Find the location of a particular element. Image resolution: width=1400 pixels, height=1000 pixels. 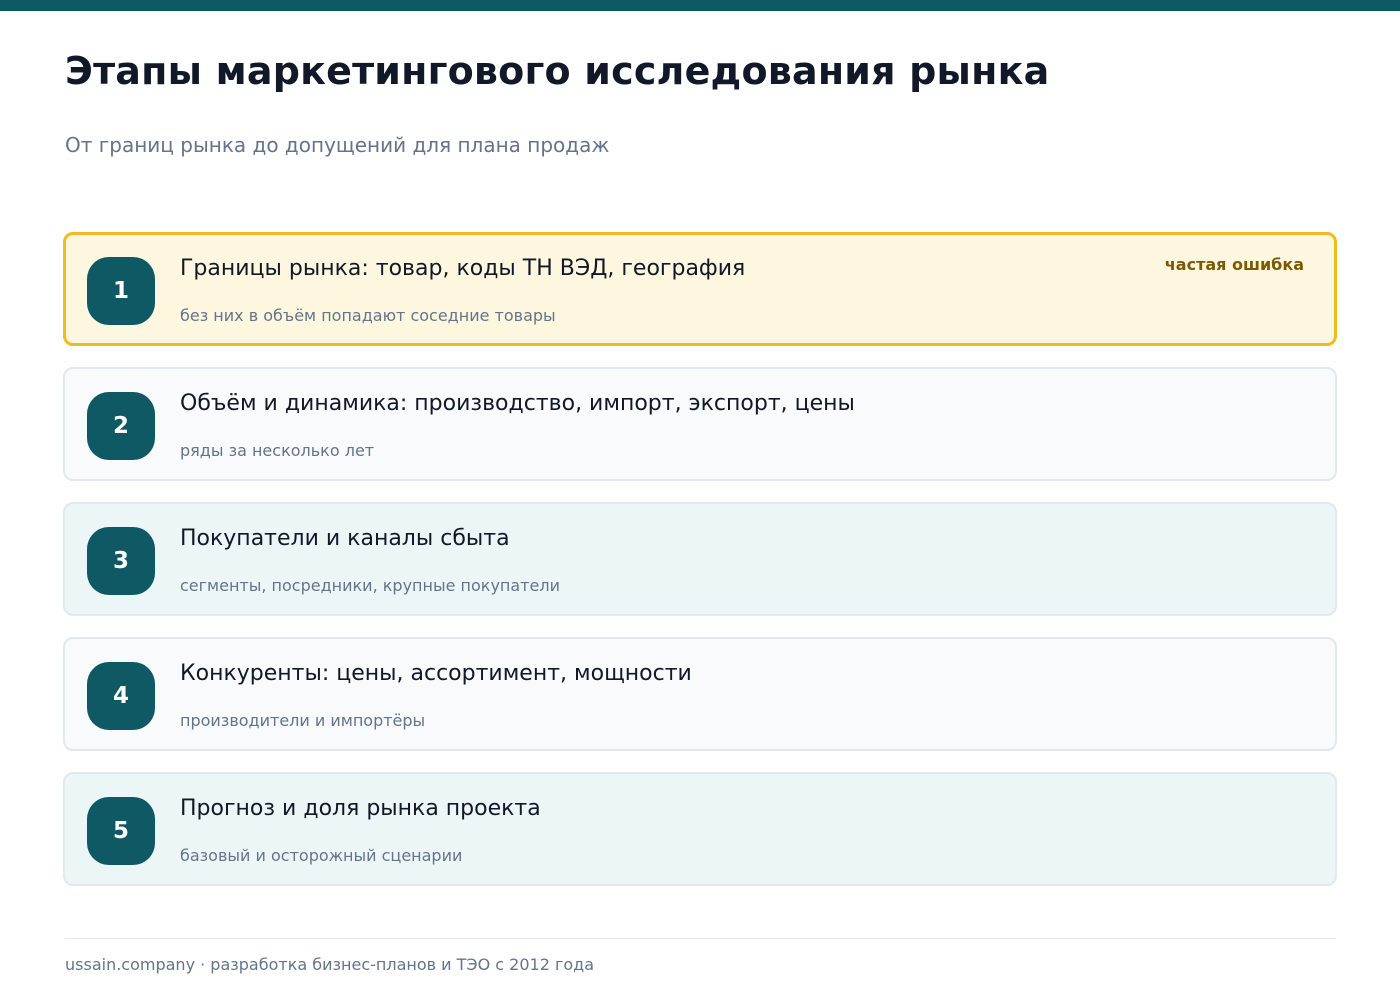

step-description: сегменты, посредники, крупные покупатели is located at coordinates (370, 585).